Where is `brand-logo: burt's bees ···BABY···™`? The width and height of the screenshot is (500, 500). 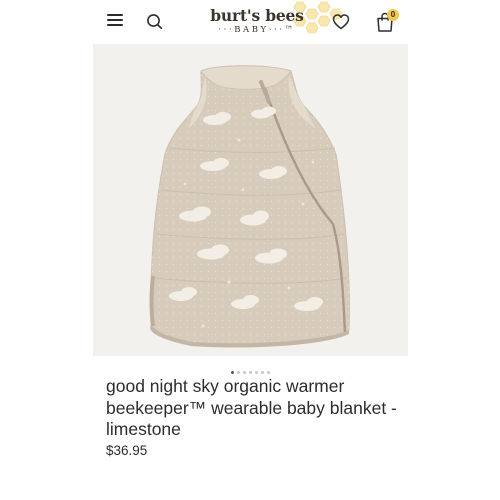 brand-logo: burt's bees ···BABY···™ is located at coordinates (257, 21).